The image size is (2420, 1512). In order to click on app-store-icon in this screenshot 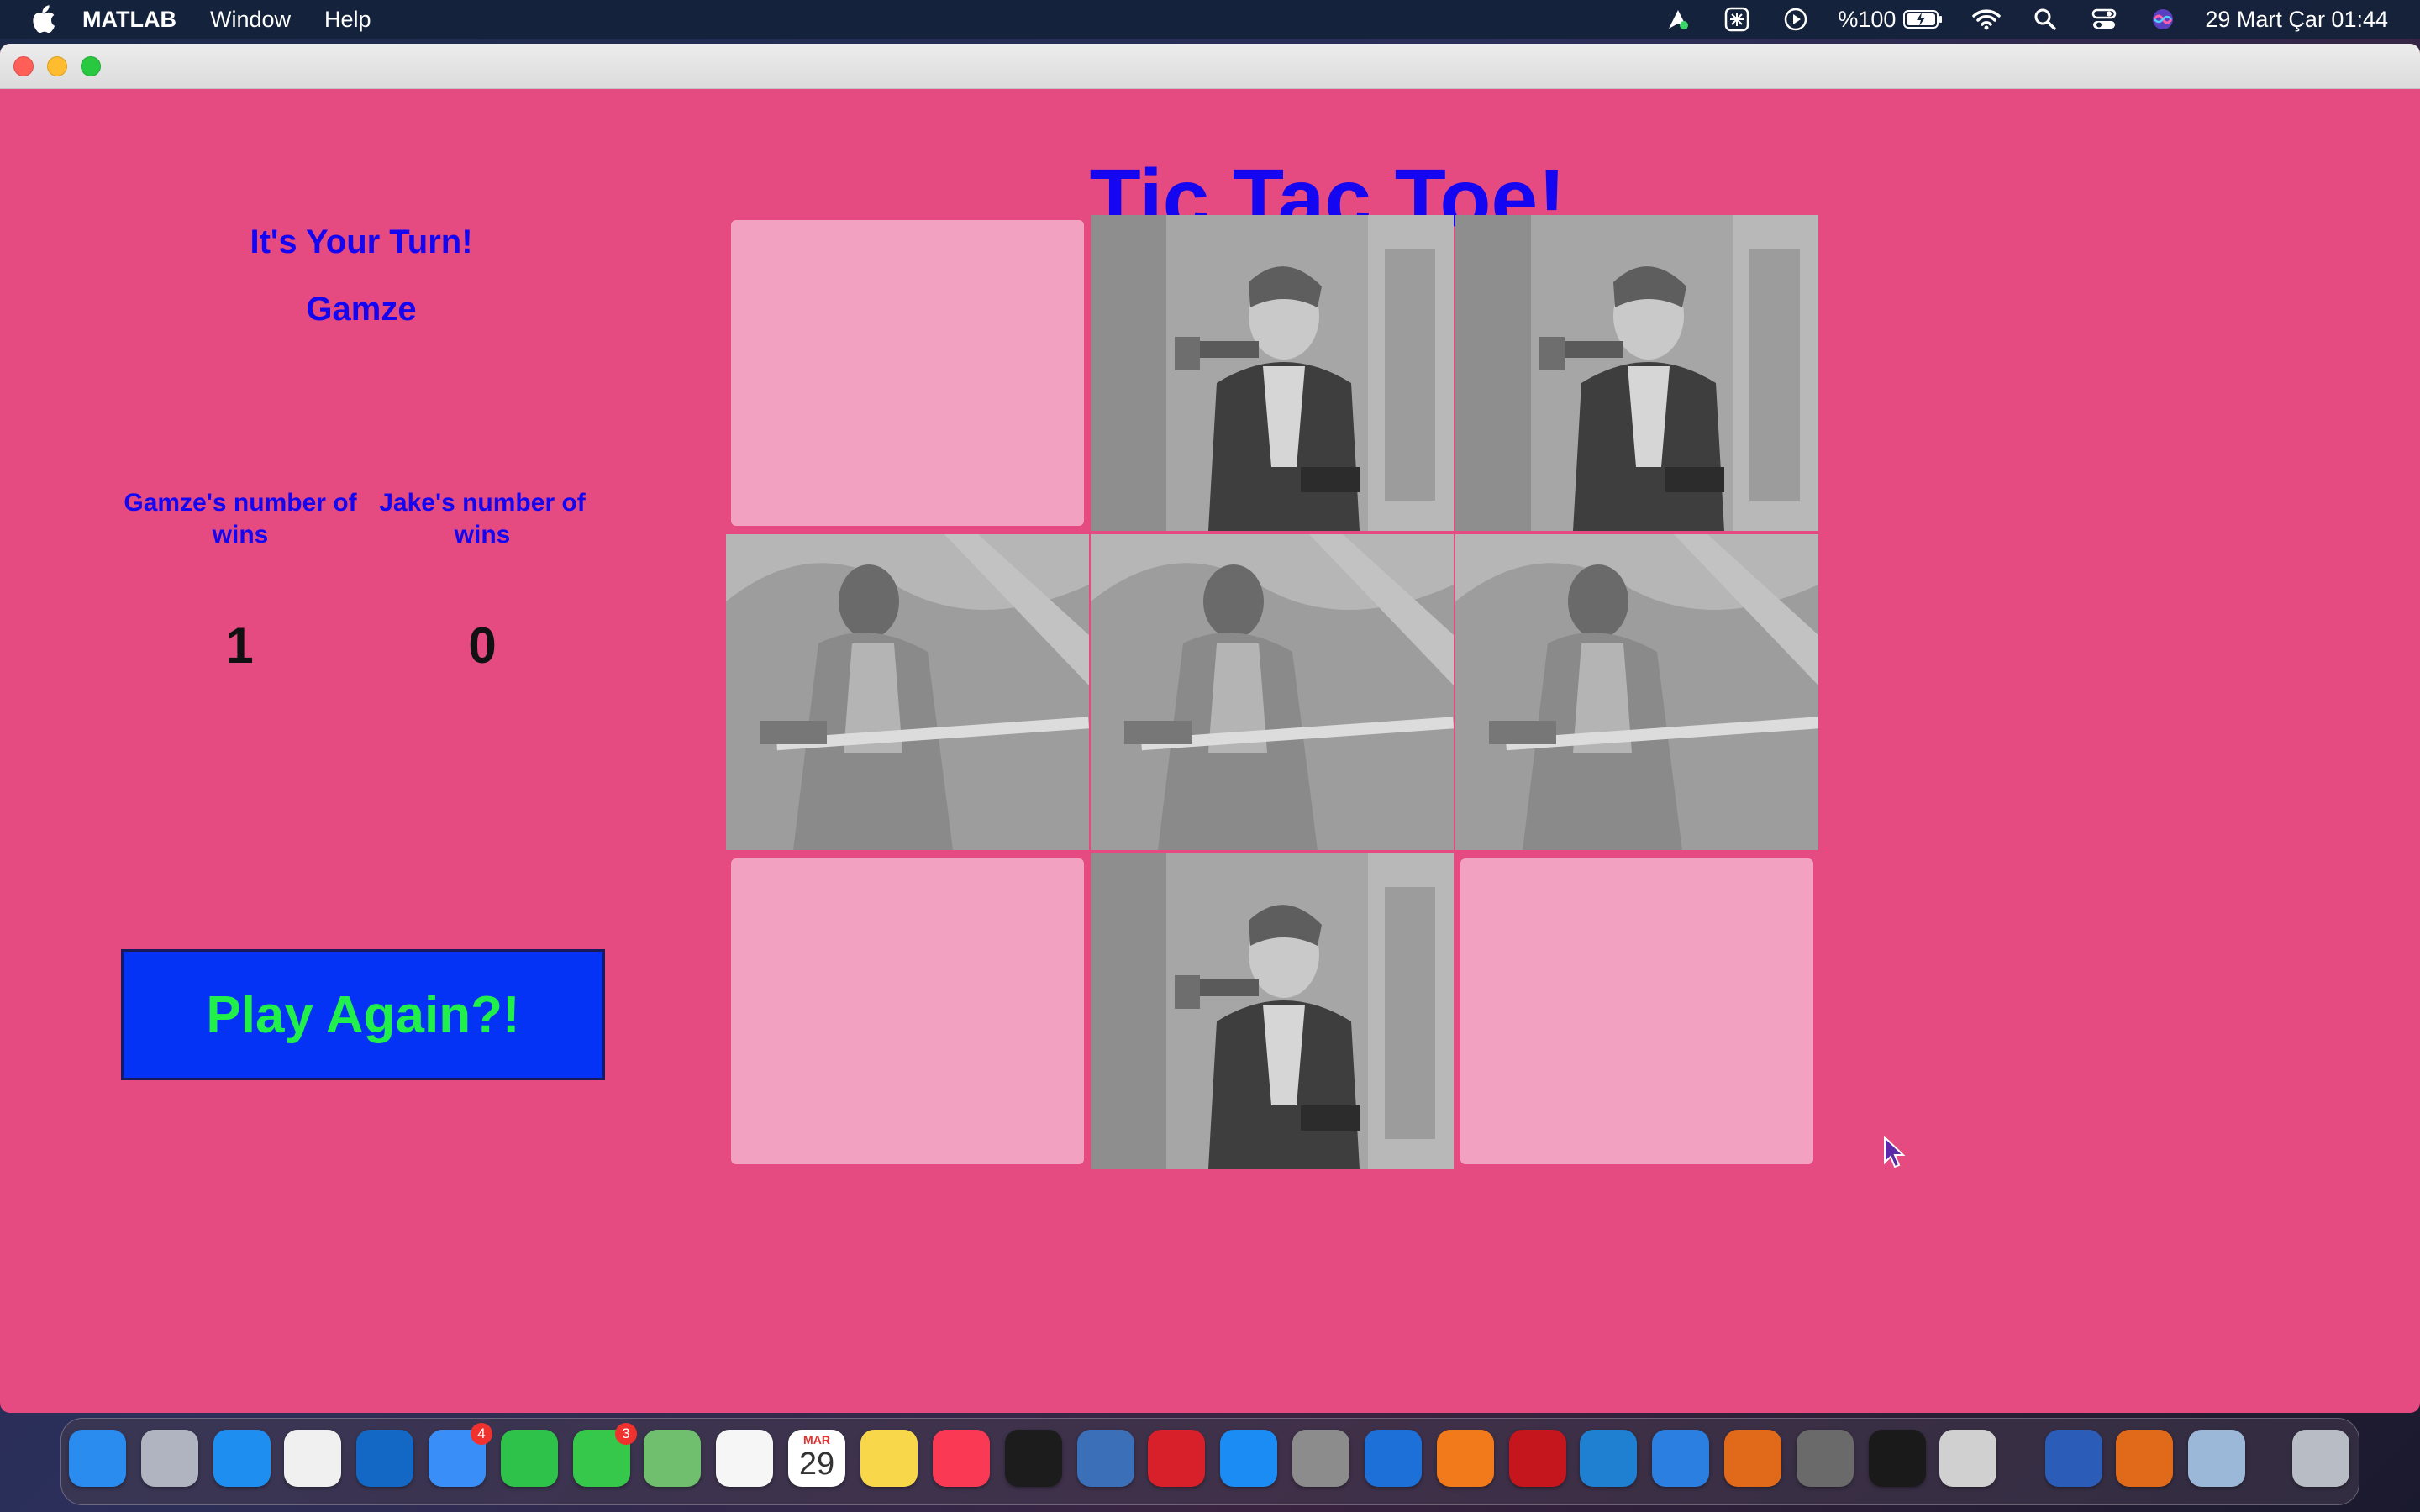, I will do `click(1248, 1458)`.